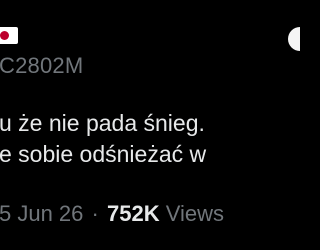 The image size is (320, 250). I want to click on post-meta: 5 Jun 26 · 752K Views, so click(112, 214).